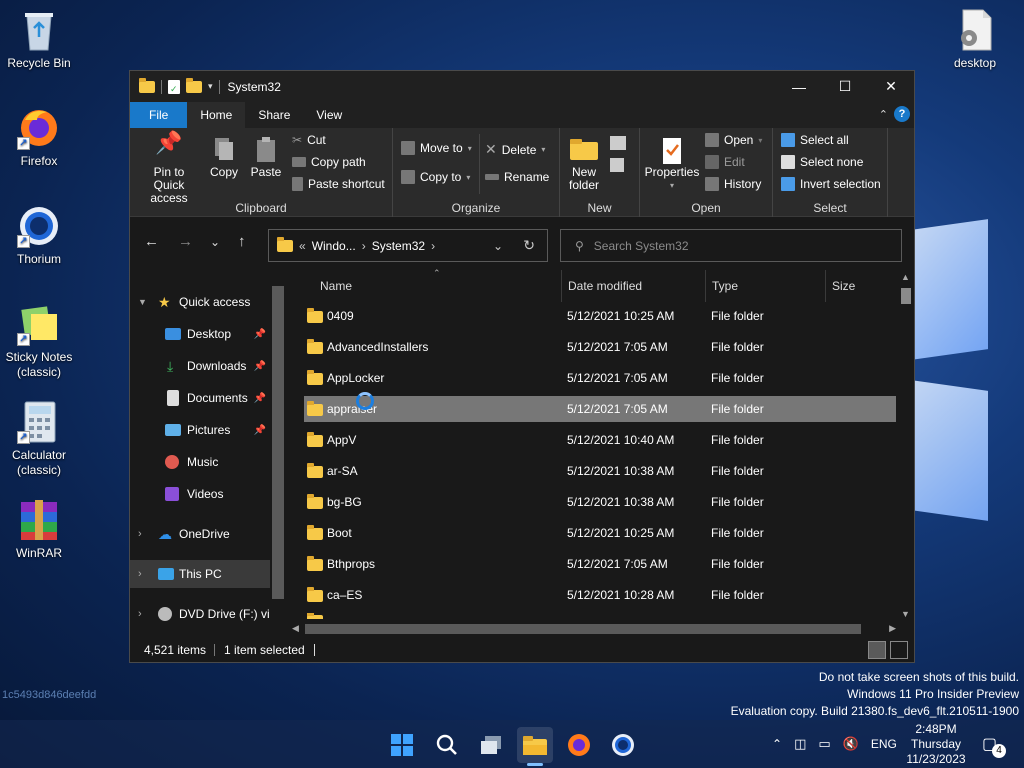  I want to click on collapse-ribbon-icon: ⌃, so click(883, 114).